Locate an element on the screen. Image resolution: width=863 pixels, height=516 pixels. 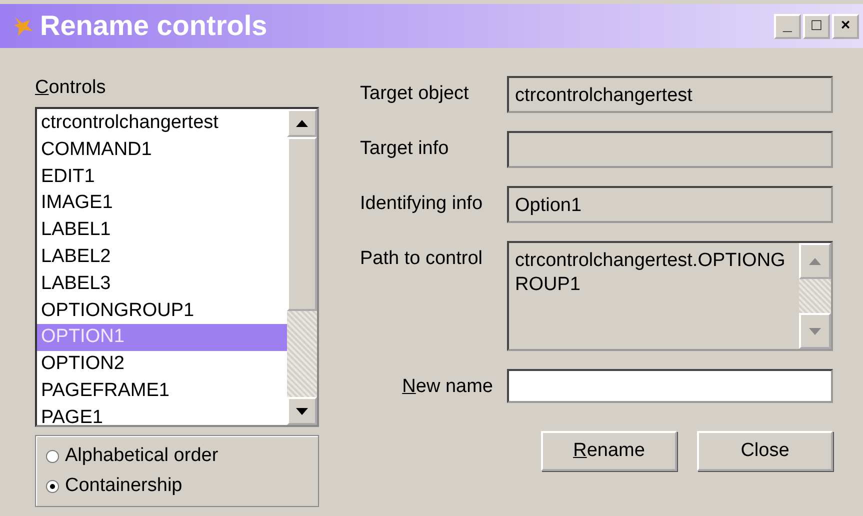
list-item: PAGE1 is located at coordinates (162, 414).